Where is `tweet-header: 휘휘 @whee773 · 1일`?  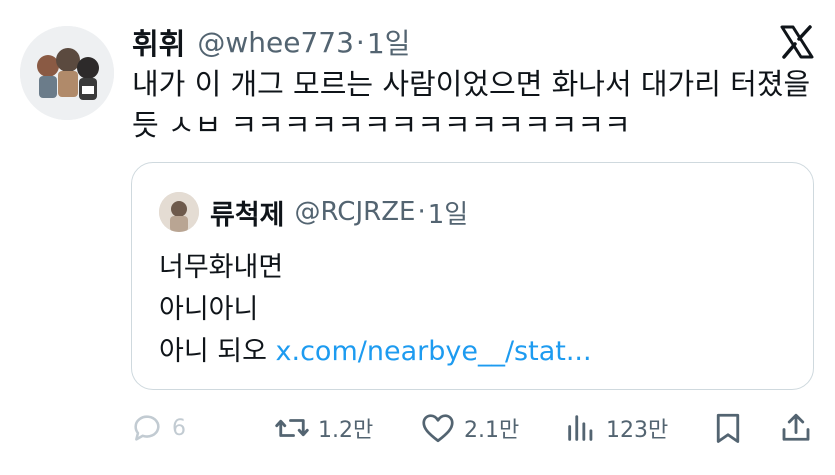
tweet-header: 휘휘 @whee773 · 1일 is located at coordinates (271, 42).